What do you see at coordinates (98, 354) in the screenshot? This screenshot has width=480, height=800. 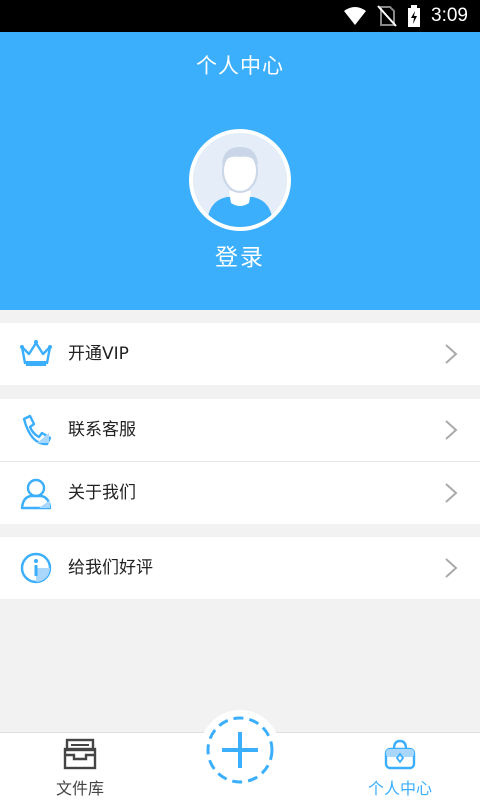 I see `menu-item-label: 开通VIP` at bounding box center [98, 354].